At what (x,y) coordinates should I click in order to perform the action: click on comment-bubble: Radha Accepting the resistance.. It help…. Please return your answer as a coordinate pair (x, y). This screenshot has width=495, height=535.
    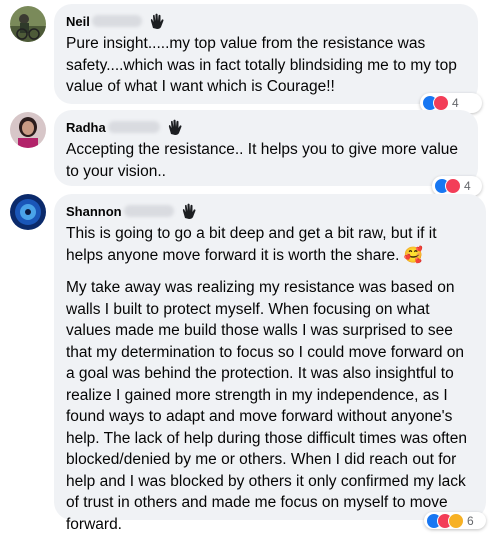
    Looking at the image, I should click on (266, 148).